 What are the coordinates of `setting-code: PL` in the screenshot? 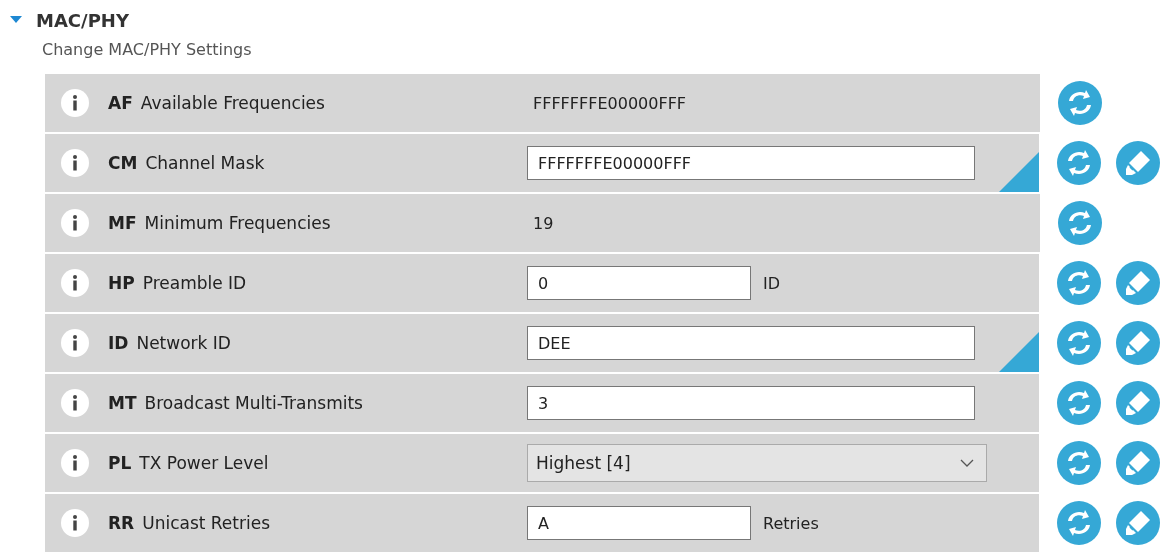 It's located at (120, 463).